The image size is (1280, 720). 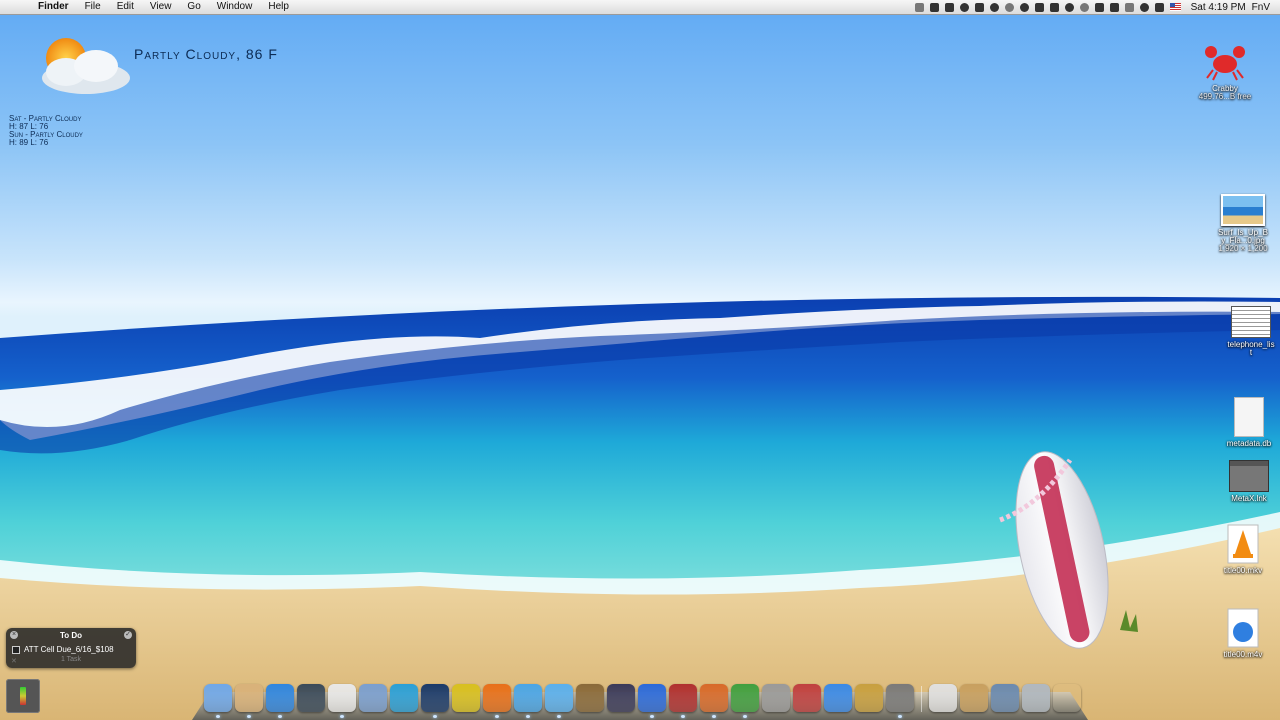 I want to click on task-checkbox, so click(x=16, y=649).